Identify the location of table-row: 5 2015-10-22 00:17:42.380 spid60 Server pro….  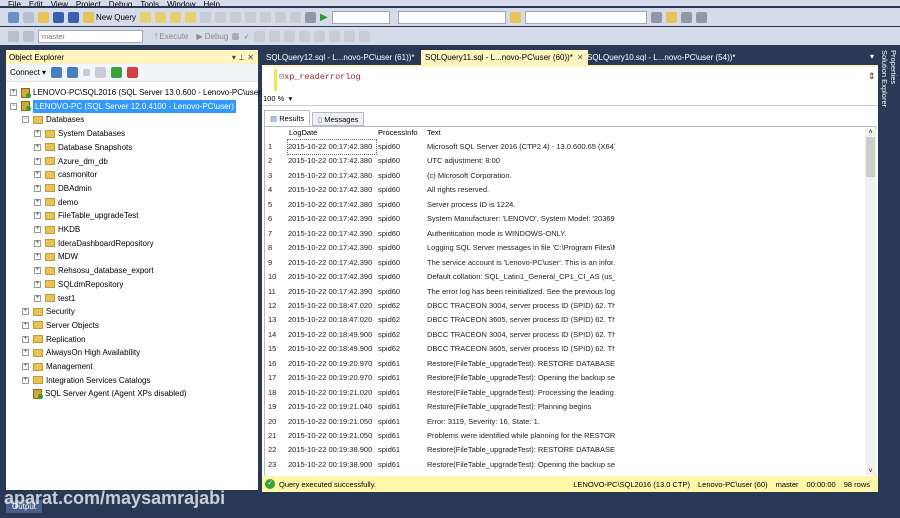
(564, 205).